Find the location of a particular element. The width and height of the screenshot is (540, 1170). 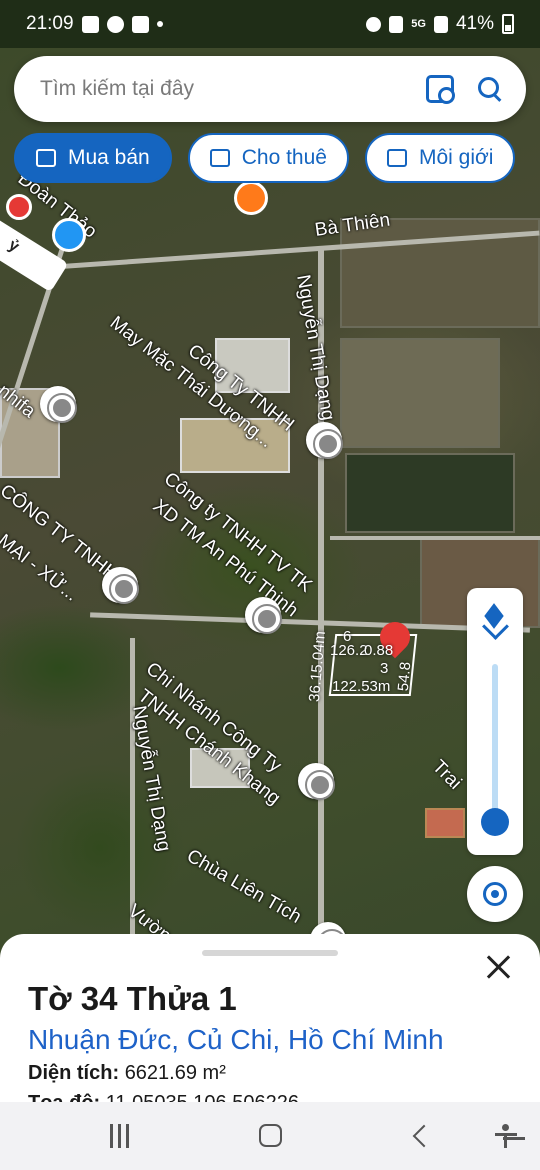

zoom-slider-thumb is located at coordinates (495, 822).